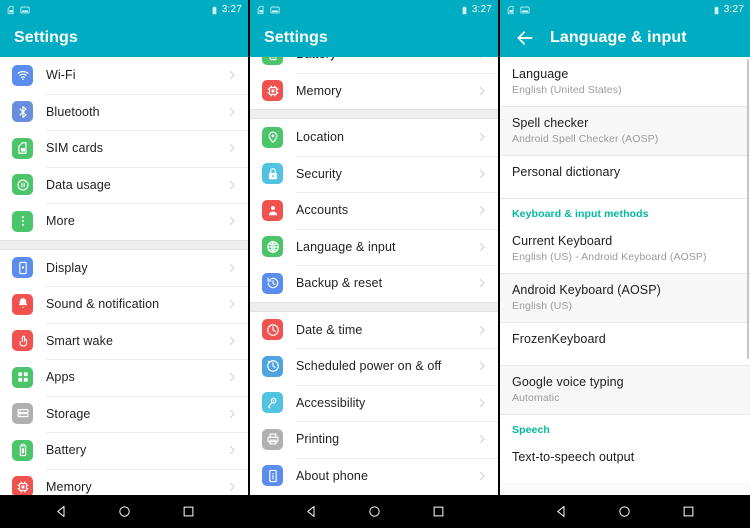 This screenshot has width=750, height=528. Describe the element at coordinates (272, 403) in the screenshot. I see `accessibility-icon` at that location.